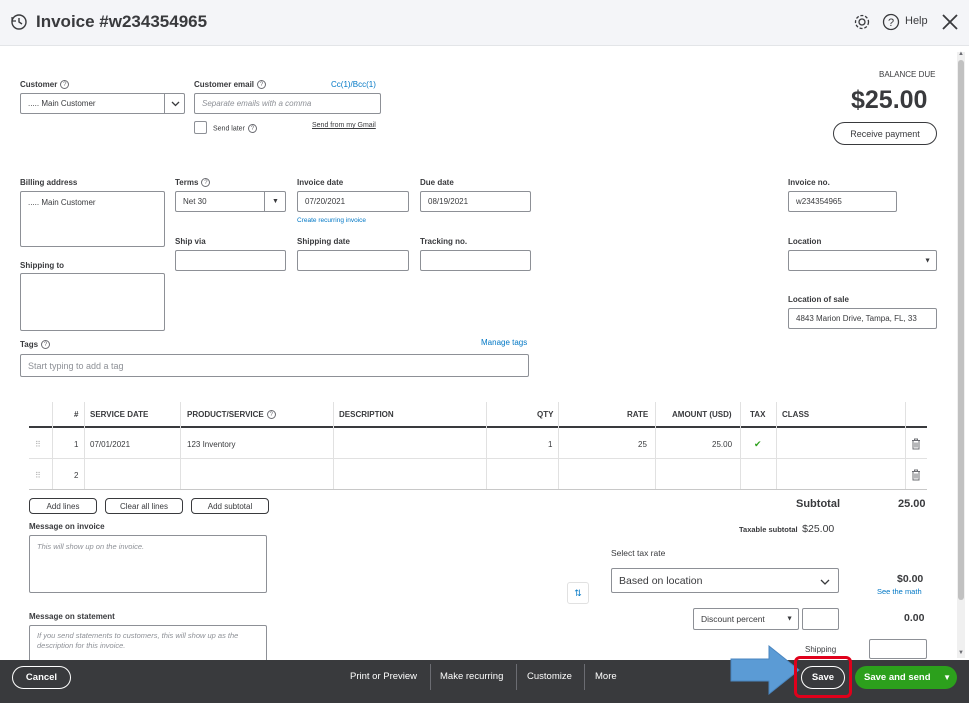  What do you see at coordinates (642, 444) in the screenshot?
I see `row-rate: 25` at bounding box center [642, 444].